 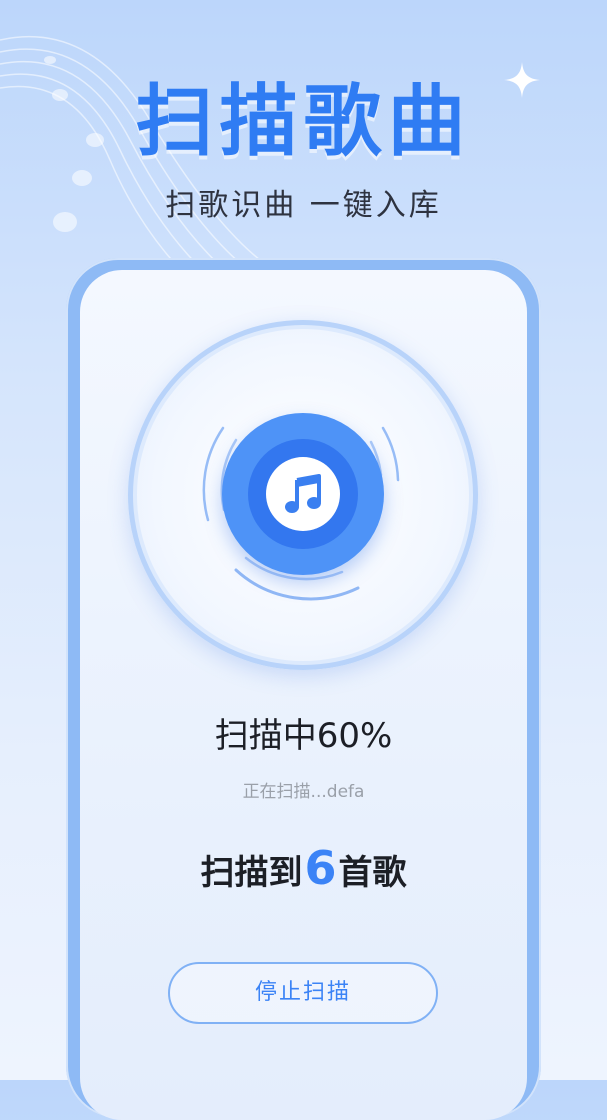 I want to click on page-subtitle: 扫歌识曲 一键入库, so click(x=303, y=205).